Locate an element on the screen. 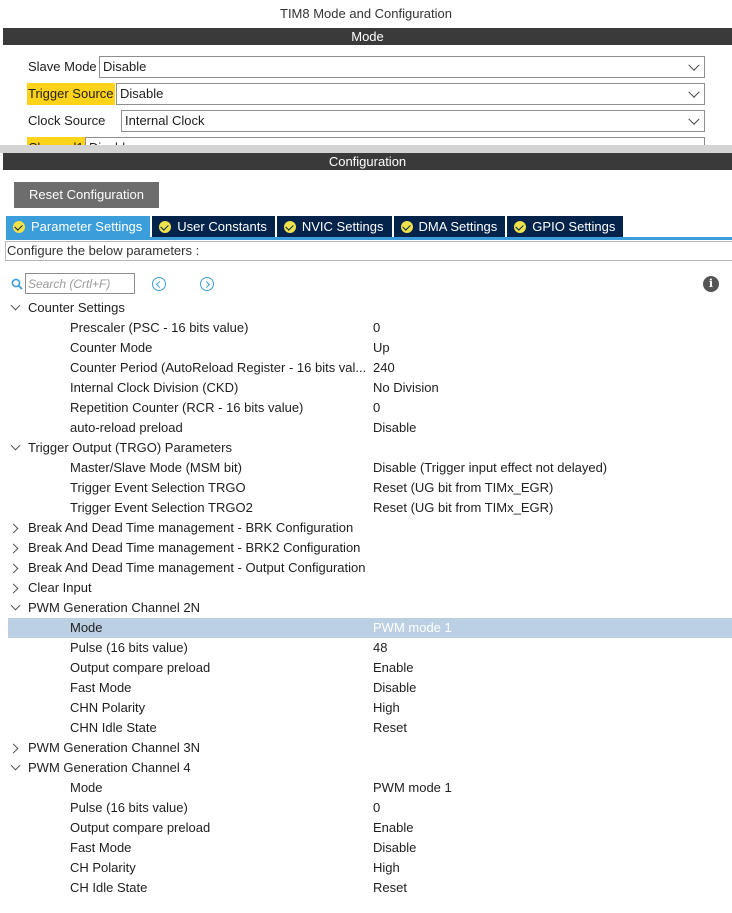  tab-user-constants: User Constants is located at coordinates (213, 226).